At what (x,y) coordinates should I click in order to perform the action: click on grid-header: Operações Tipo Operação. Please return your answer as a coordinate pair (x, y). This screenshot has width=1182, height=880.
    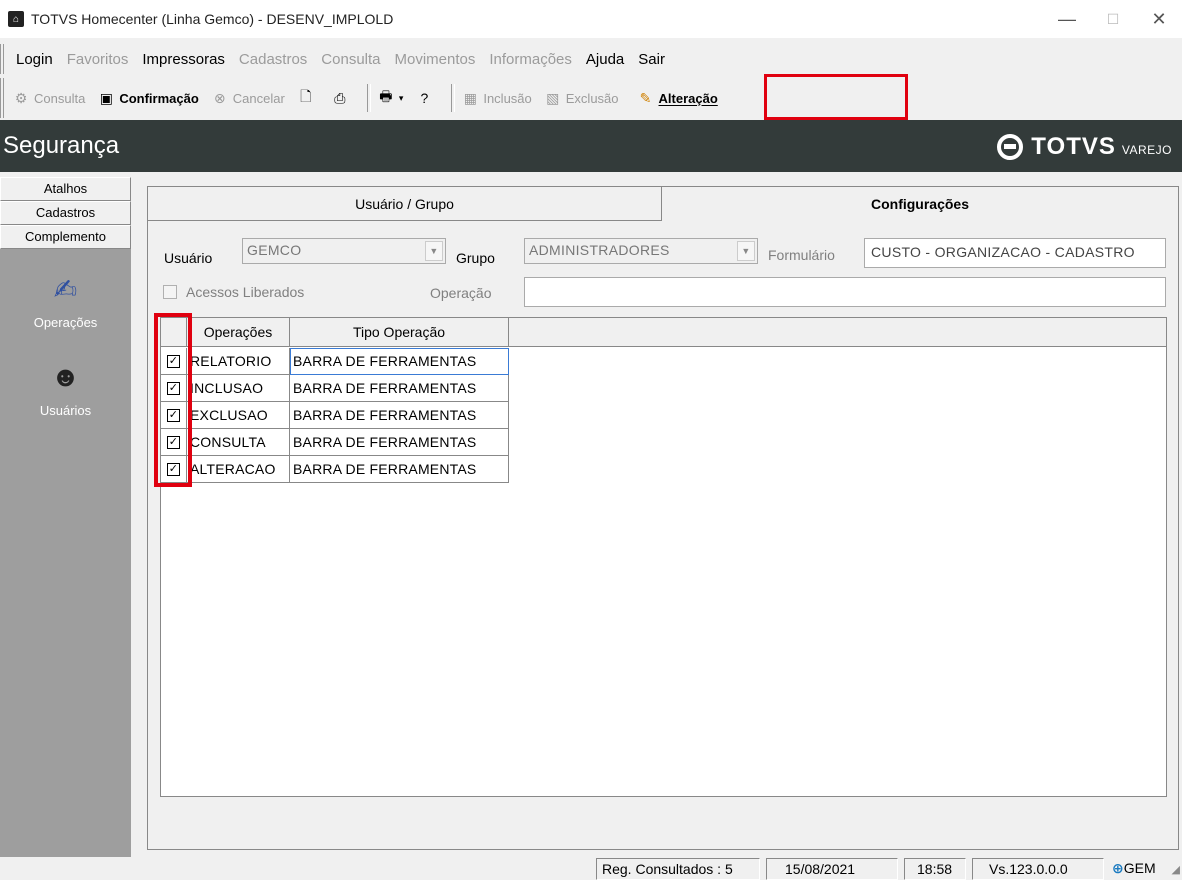
    Looking at the image, I should click on (663, 332).